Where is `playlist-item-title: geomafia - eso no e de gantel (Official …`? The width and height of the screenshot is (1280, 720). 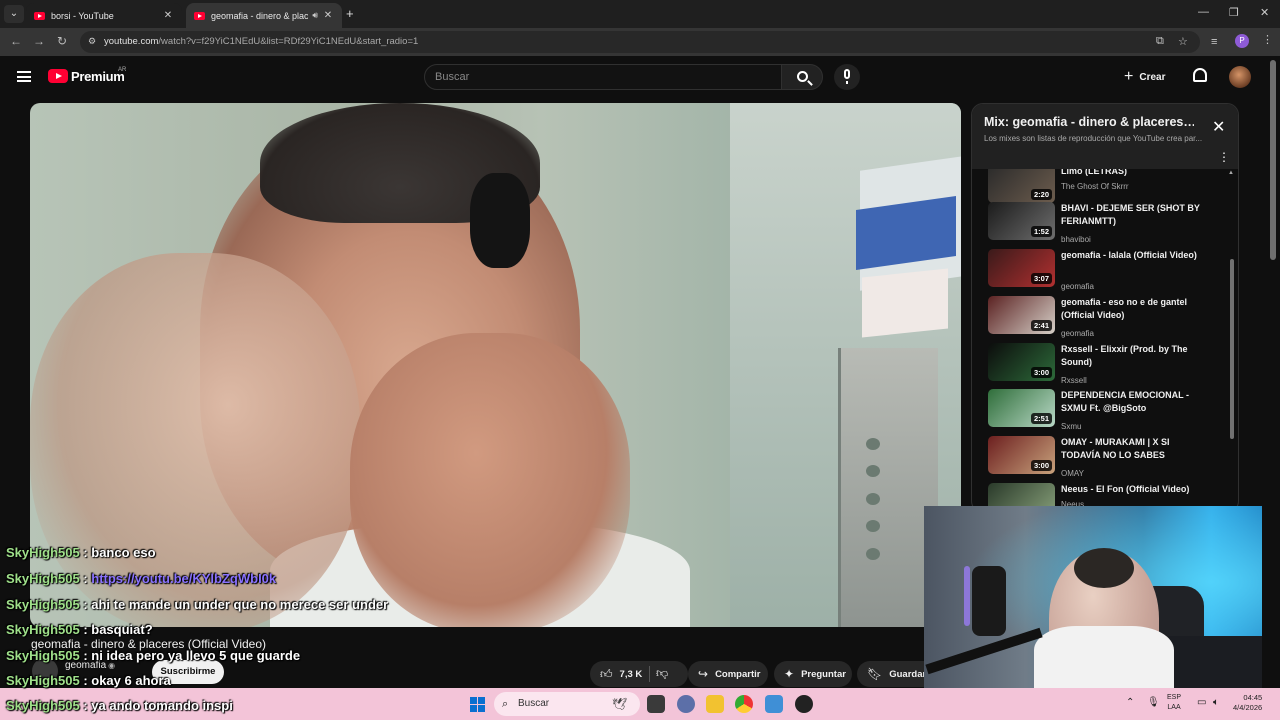
playlist-item-title: geomafia - eso no e de gantel (Official … is located at coordinates (1131, 309).